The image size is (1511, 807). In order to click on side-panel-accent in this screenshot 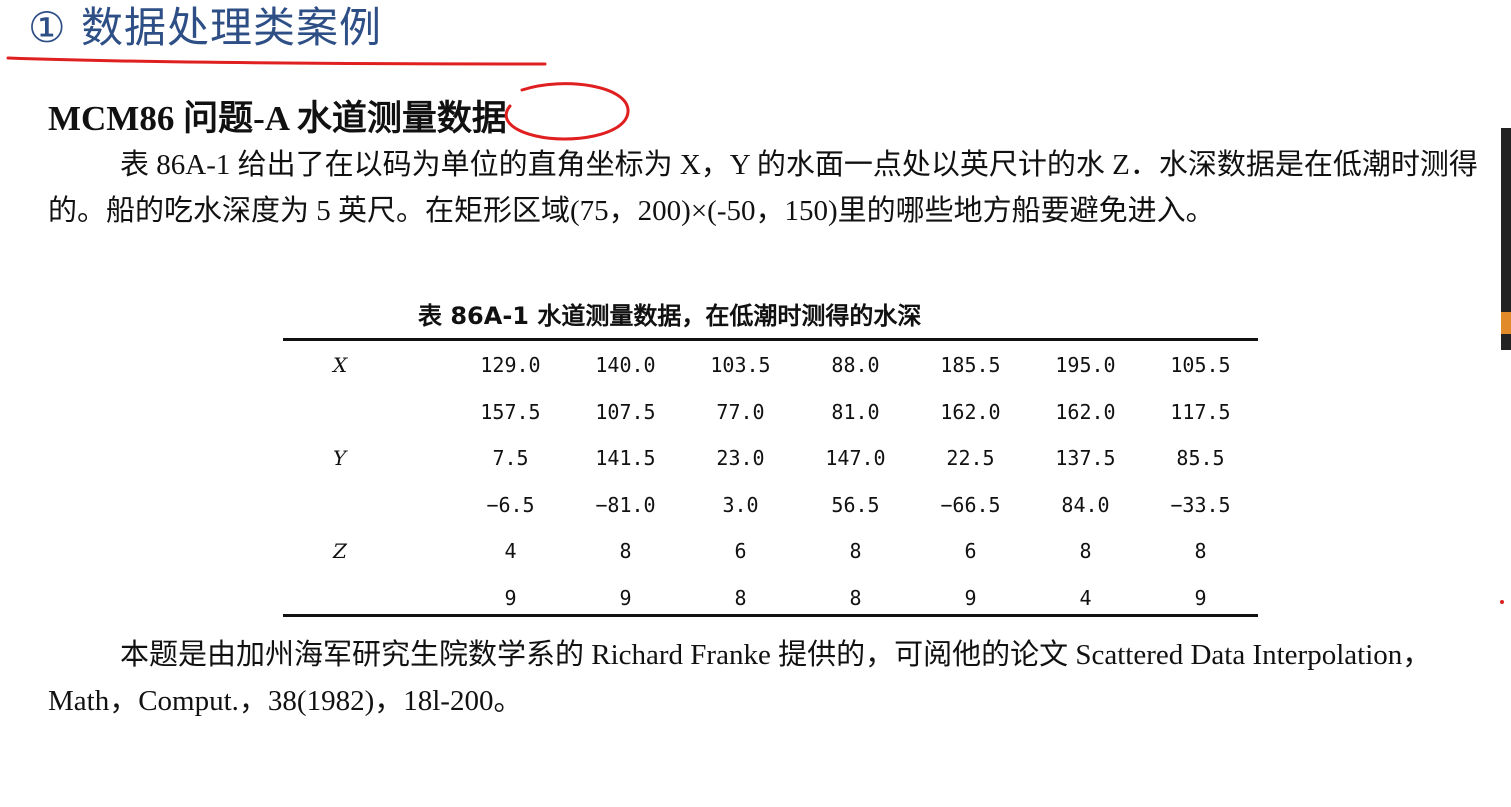, I will do `click(1506, 323)`.